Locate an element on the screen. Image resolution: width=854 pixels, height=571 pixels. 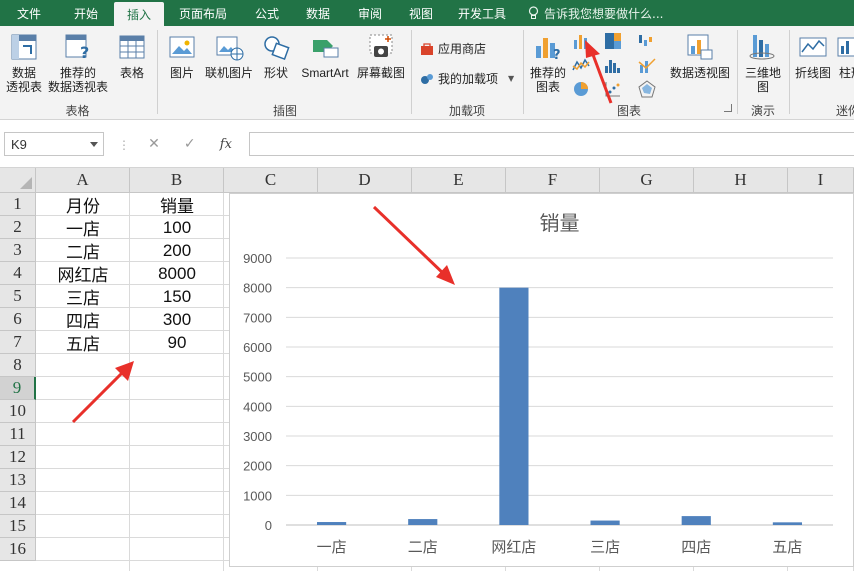
row-header-7: 7 is located at coordinates (18, 342).